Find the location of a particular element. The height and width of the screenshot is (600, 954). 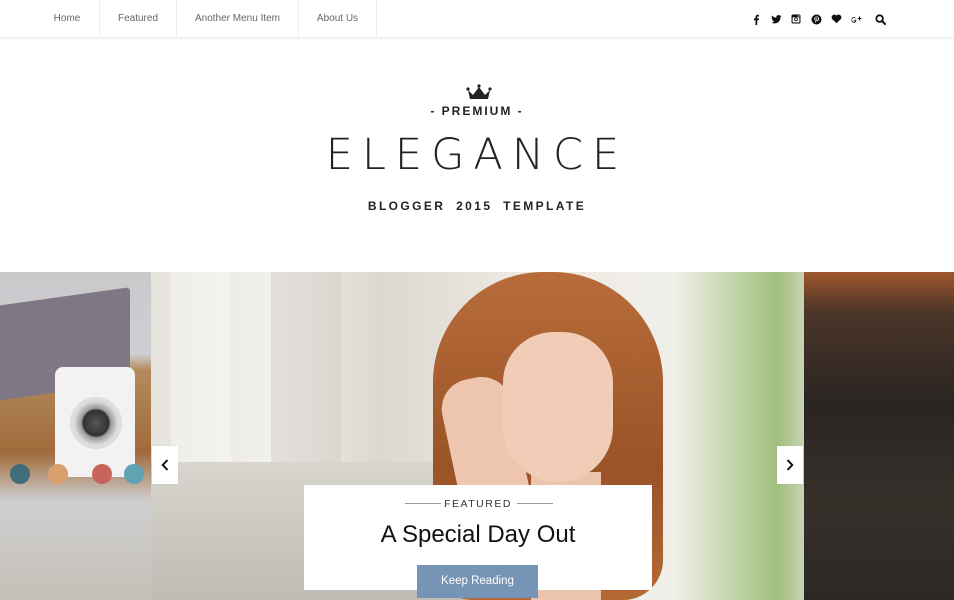

menu-item-home: Home is located at coordinates (67, 19).